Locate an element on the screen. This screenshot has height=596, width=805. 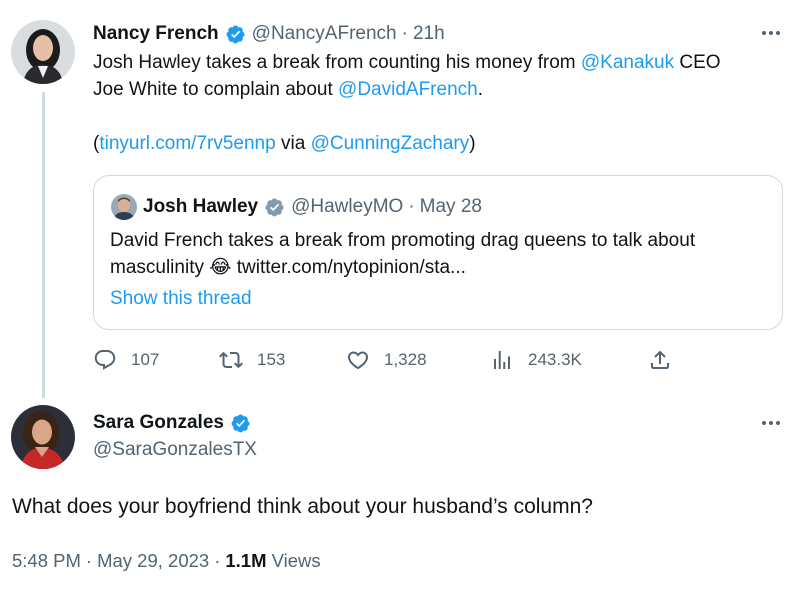
reply-icon is located at coordinates (105, 360).